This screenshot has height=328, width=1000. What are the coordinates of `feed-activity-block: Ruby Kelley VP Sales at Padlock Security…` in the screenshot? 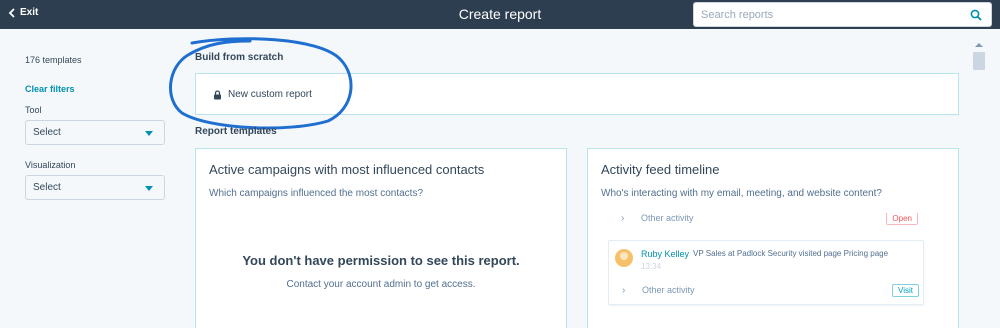 It's located at (766, 272).